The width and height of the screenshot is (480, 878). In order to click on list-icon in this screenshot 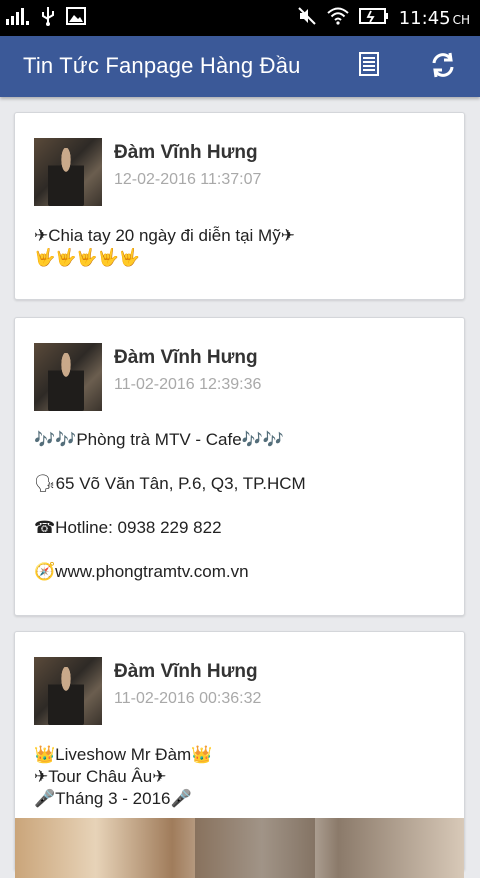, I will do `click(369, 66)`.